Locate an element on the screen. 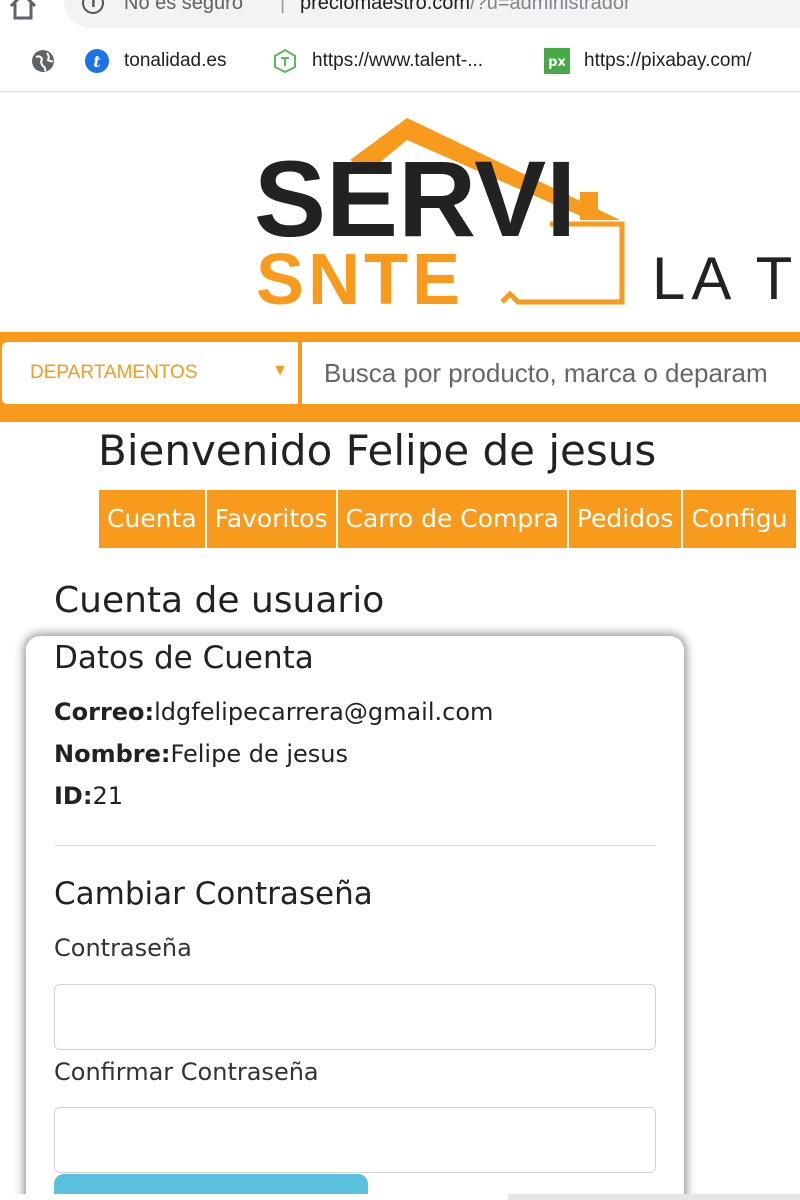 The width and height of the screenshot is (800, 1200). site-logo: SERVI SNTE is located at coordinates (440, 212).